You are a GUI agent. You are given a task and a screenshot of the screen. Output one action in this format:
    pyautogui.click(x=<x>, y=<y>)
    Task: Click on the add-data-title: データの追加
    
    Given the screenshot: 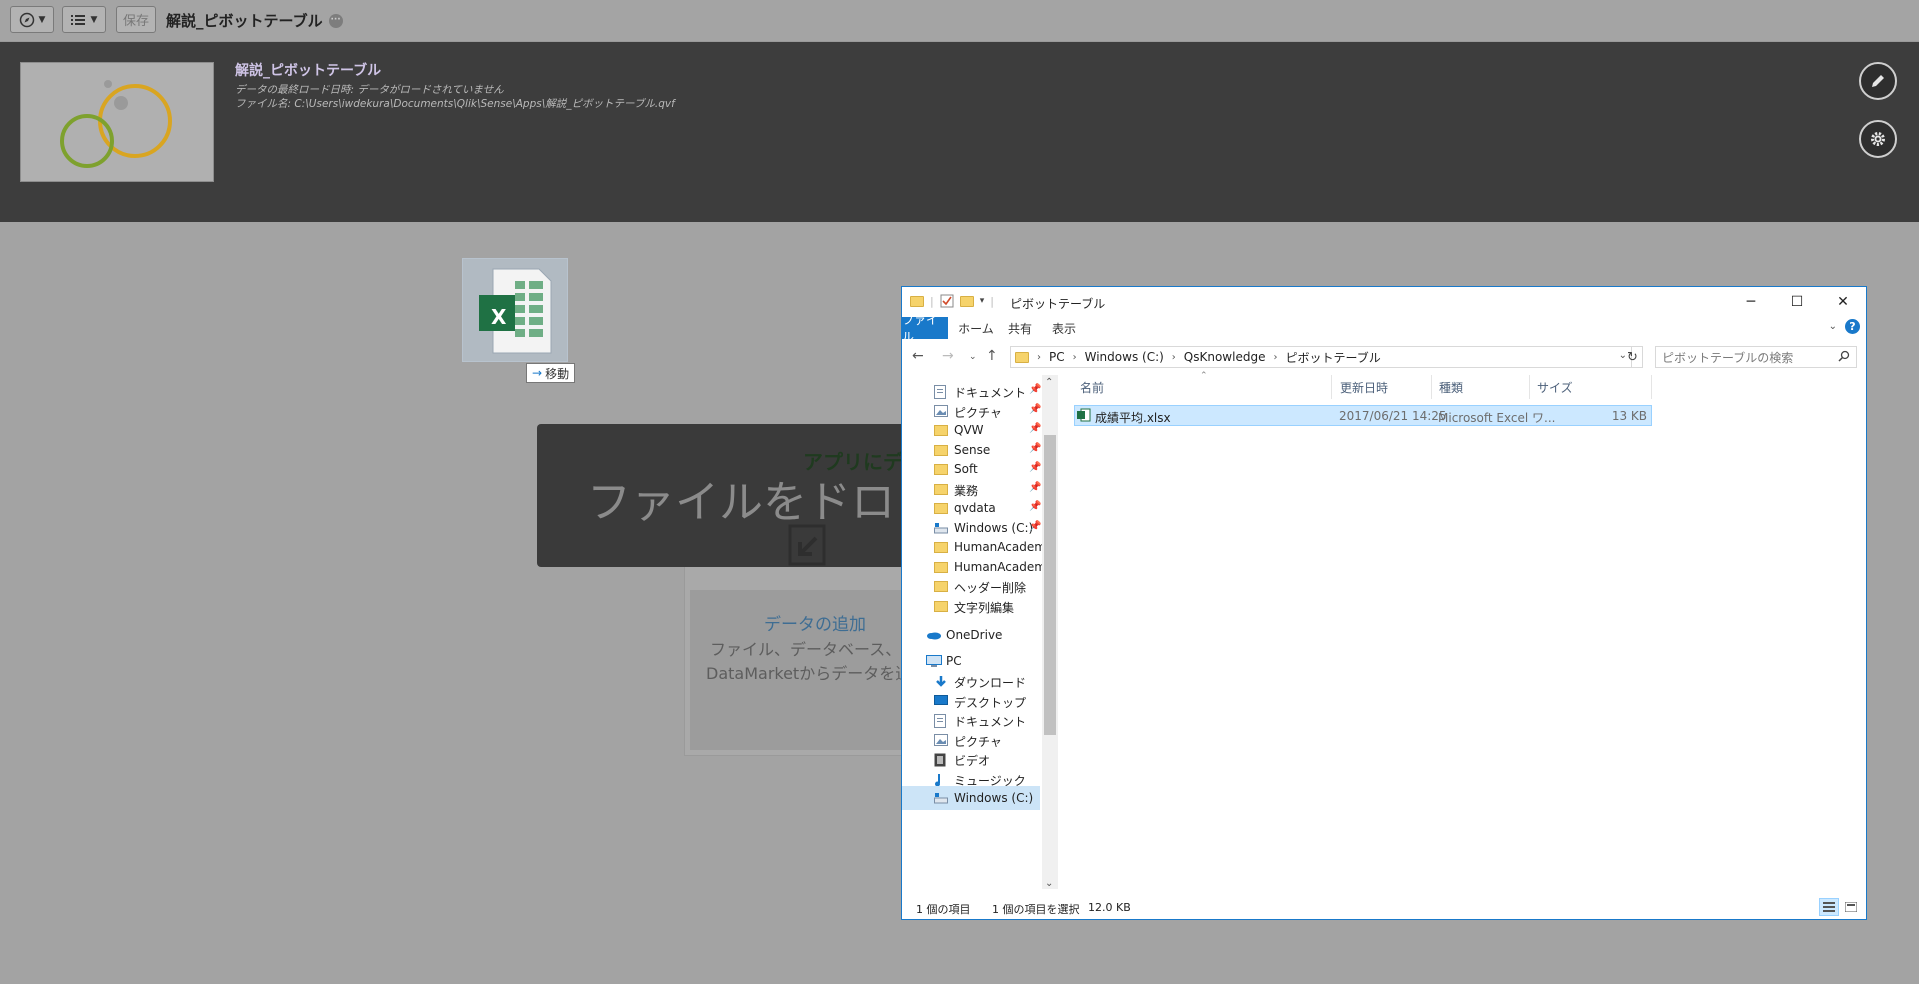 What is the action you would take?
    pyautogui.click(x=815, y=622)
    